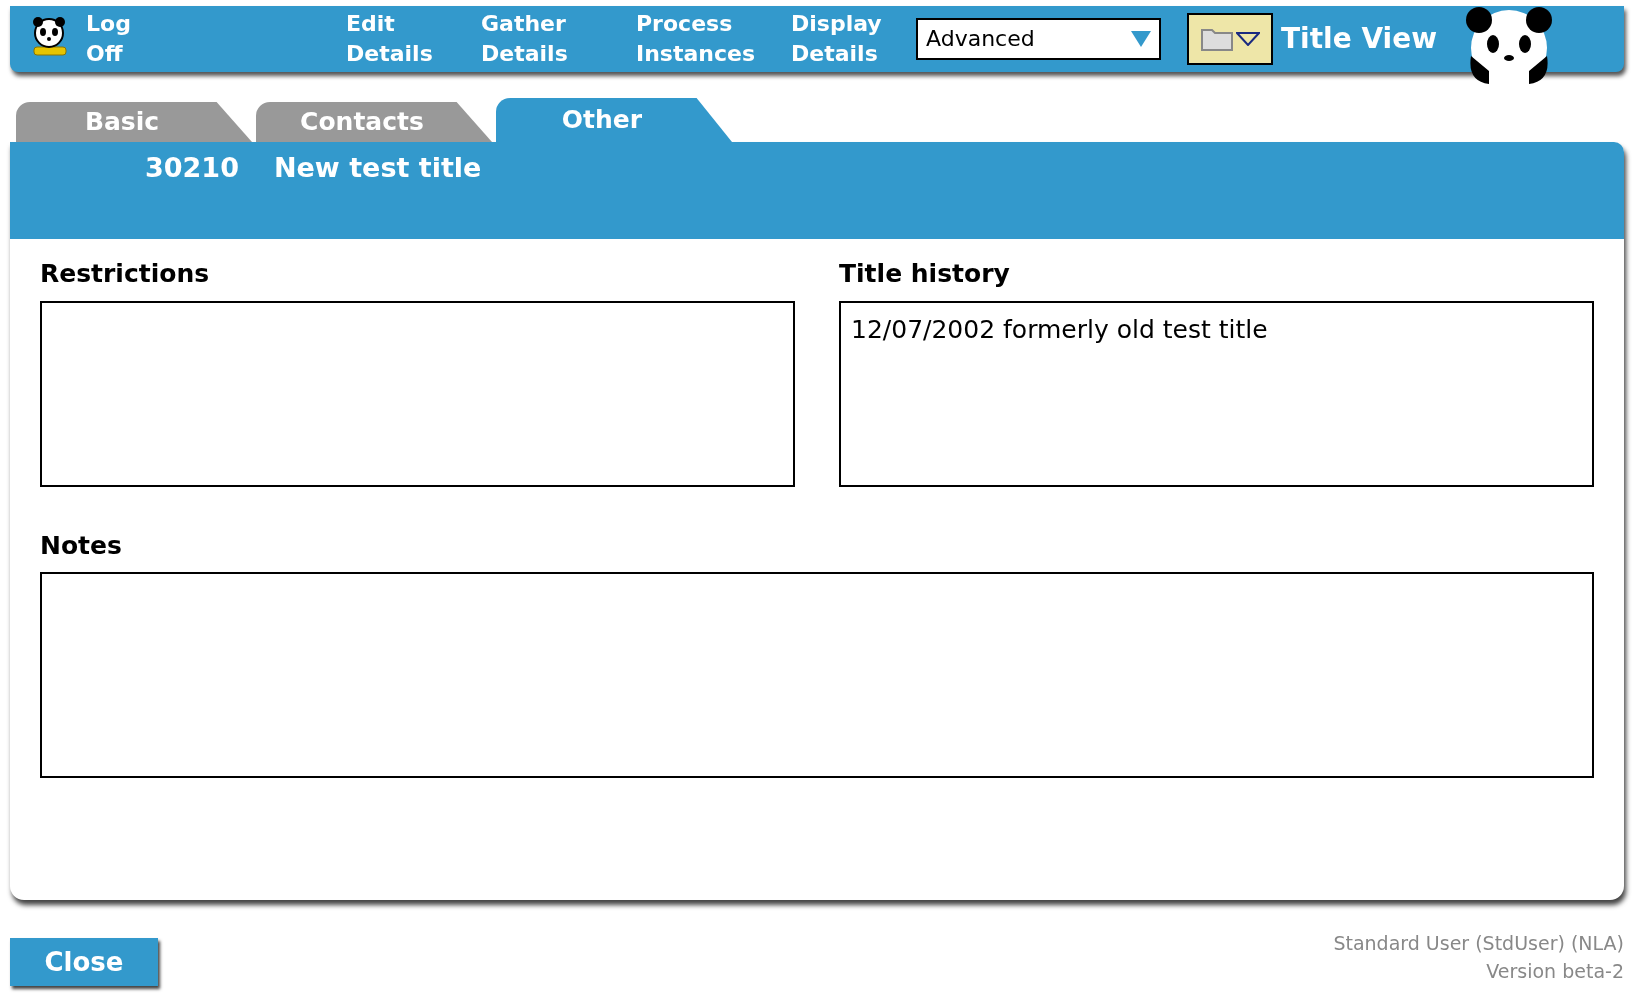 The height and width of the screenshot is (1002, 1634). Describe the element at coordinates (81, 545) in the screenshot. I see `field-label: Notes` at that location.